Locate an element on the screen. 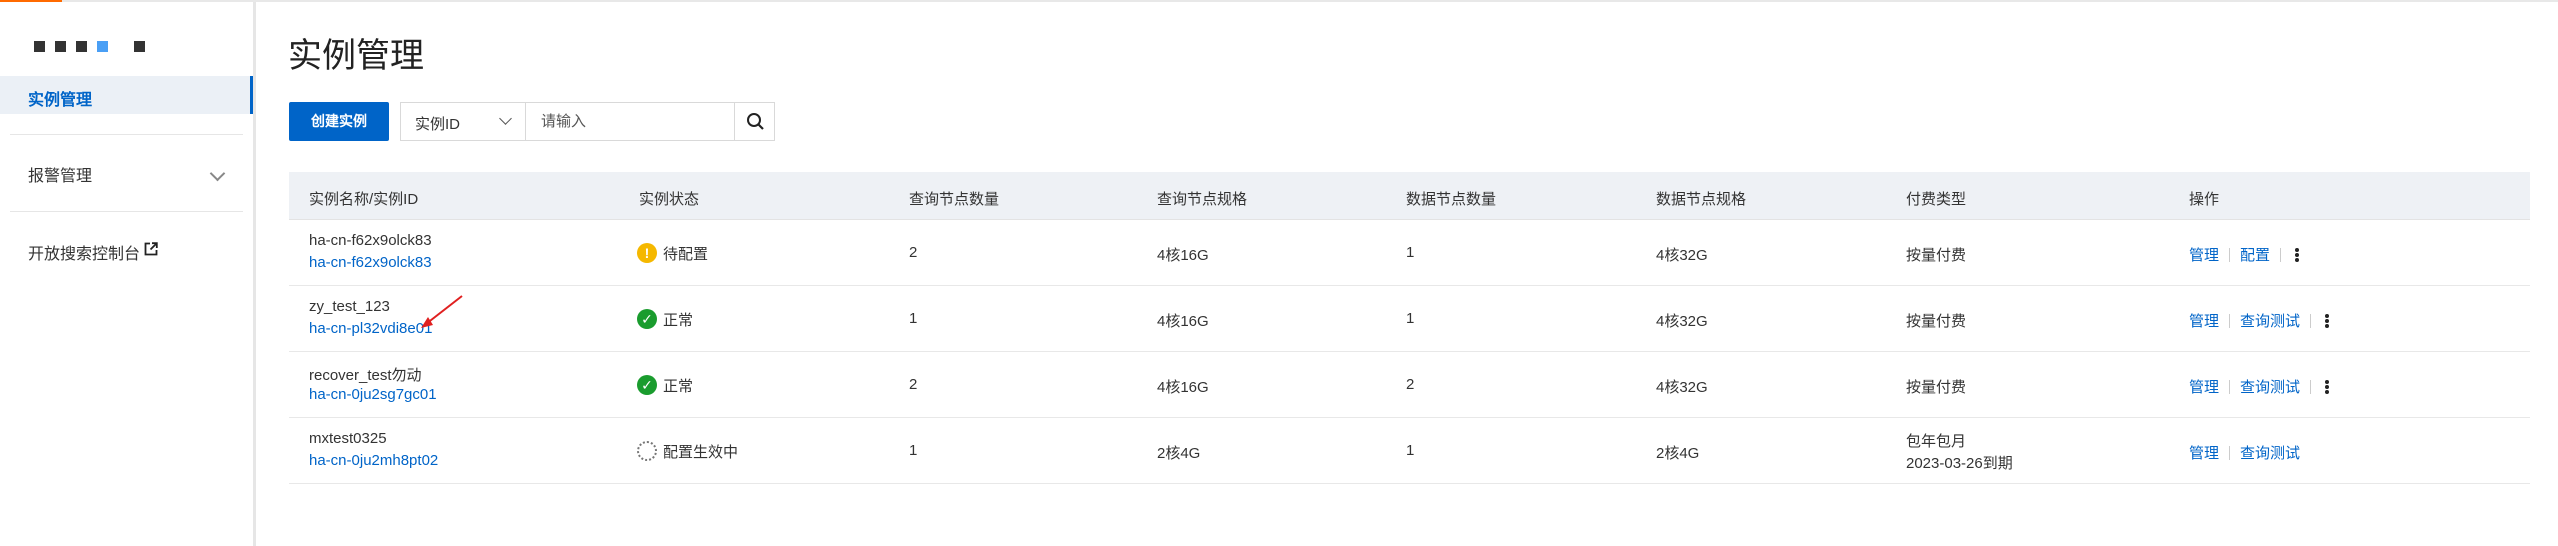 The height and width of the screenshot is (546, 2558). instance-name: zy_test_123 is located at coordinates (349, 306).